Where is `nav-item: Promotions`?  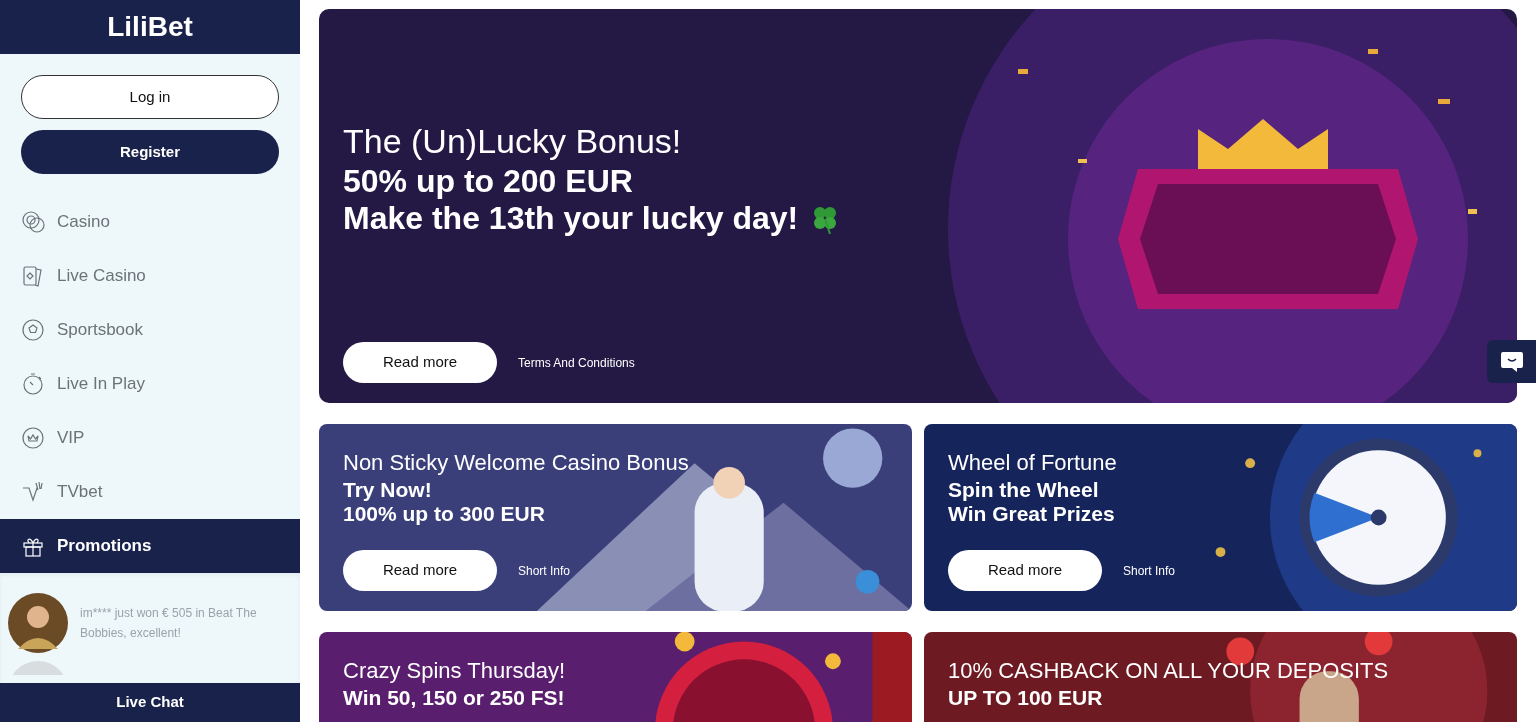 nav-item: Promotions is located at coordinates (150, 546).